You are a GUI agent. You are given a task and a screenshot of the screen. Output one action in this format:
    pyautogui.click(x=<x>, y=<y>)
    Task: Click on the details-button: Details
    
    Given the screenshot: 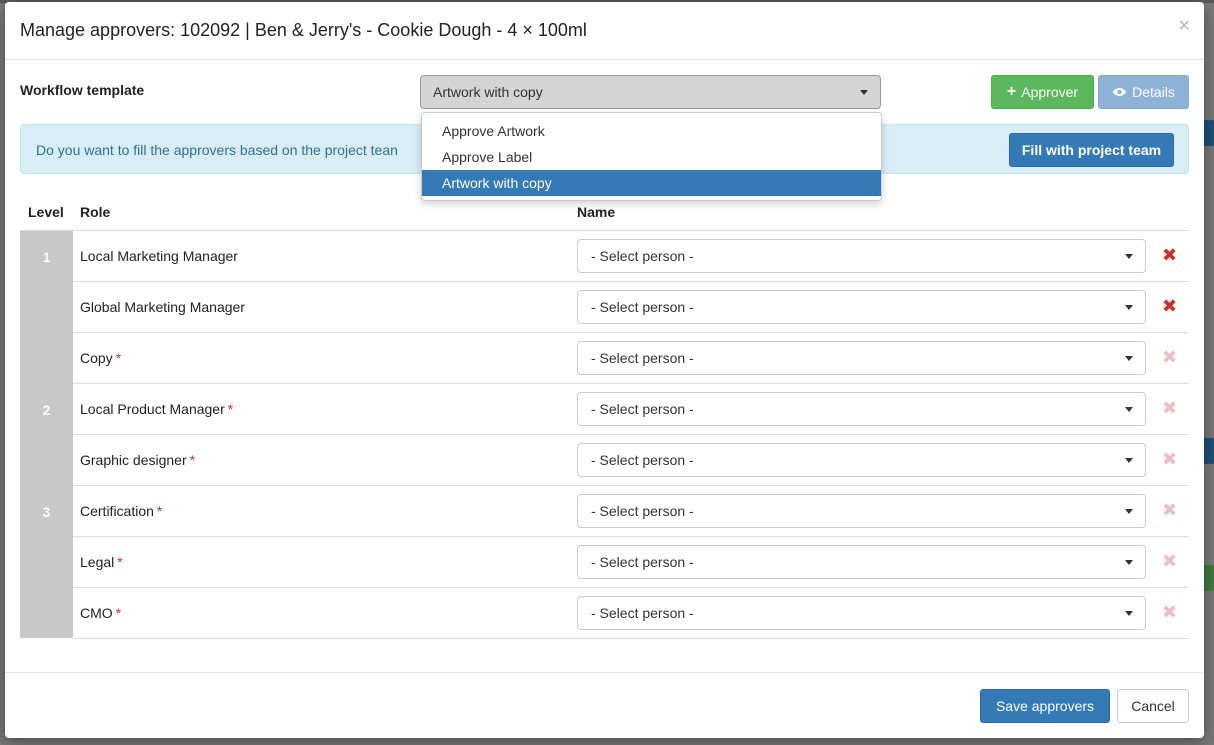 What is the action you would take?
    pyautogui.click(x=1143, y=92)
    